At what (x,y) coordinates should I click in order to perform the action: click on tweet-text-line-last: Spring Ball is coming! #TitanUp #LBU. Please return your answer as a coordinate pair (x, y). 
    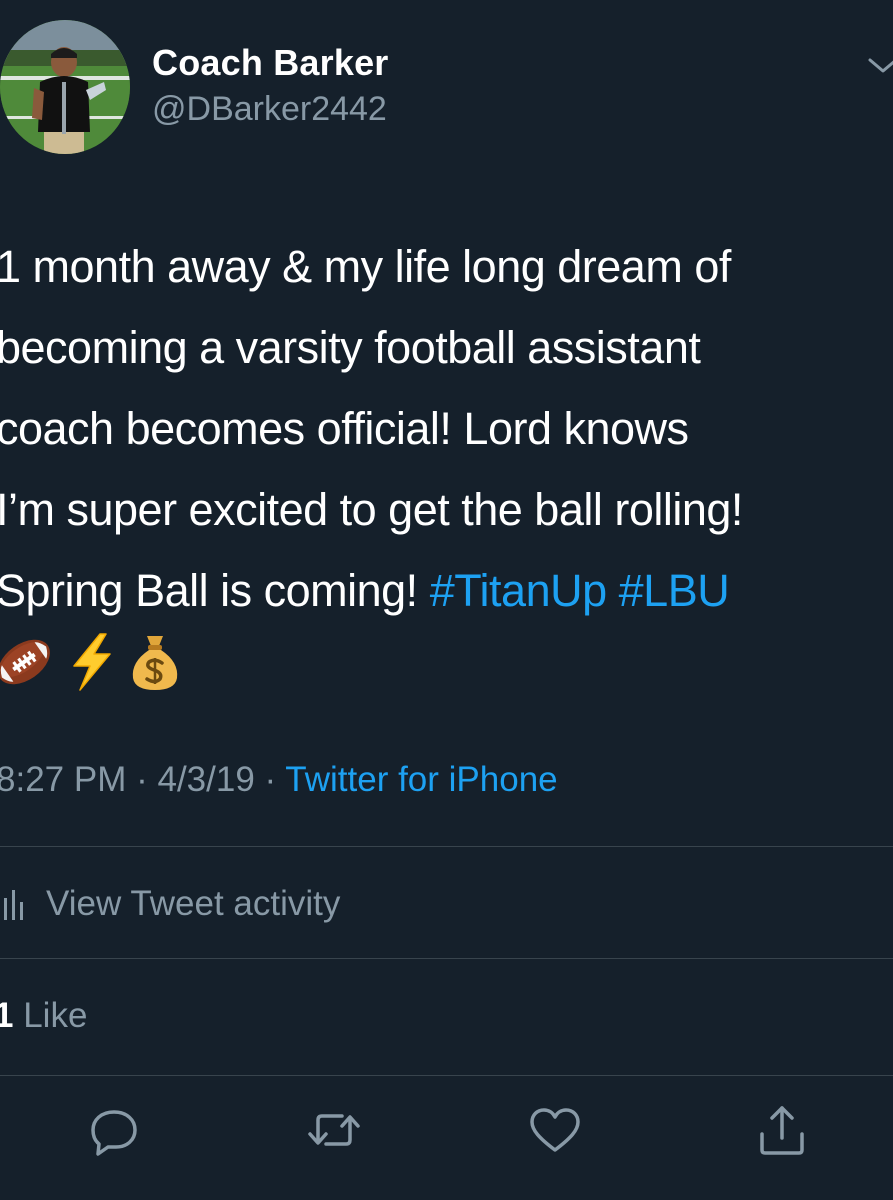
    Looking at the image, I should click on (446, 590).